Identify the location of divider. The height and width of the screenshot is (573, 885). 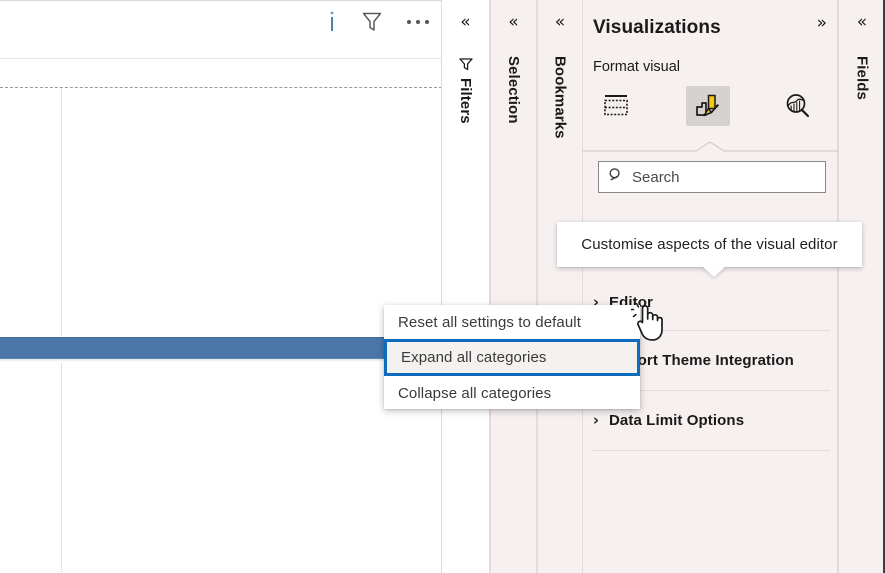
(710, 450).